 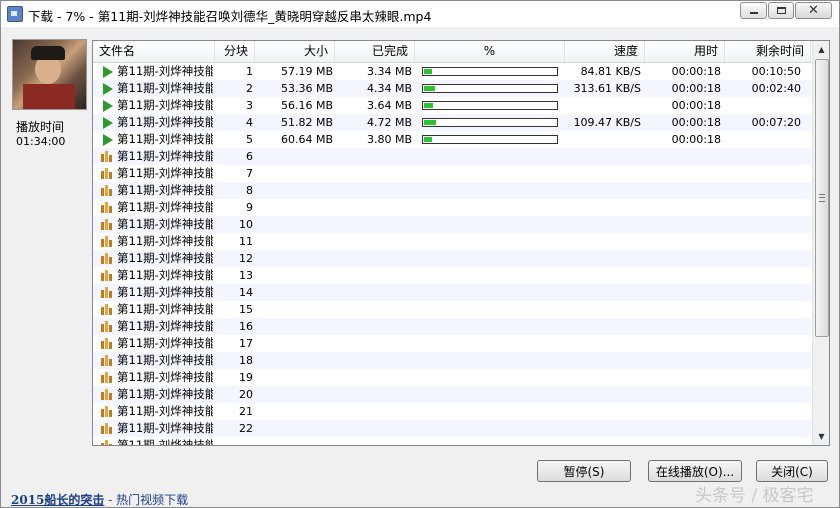 I want to click on header-size: 大小, so click(x=295, y=51).